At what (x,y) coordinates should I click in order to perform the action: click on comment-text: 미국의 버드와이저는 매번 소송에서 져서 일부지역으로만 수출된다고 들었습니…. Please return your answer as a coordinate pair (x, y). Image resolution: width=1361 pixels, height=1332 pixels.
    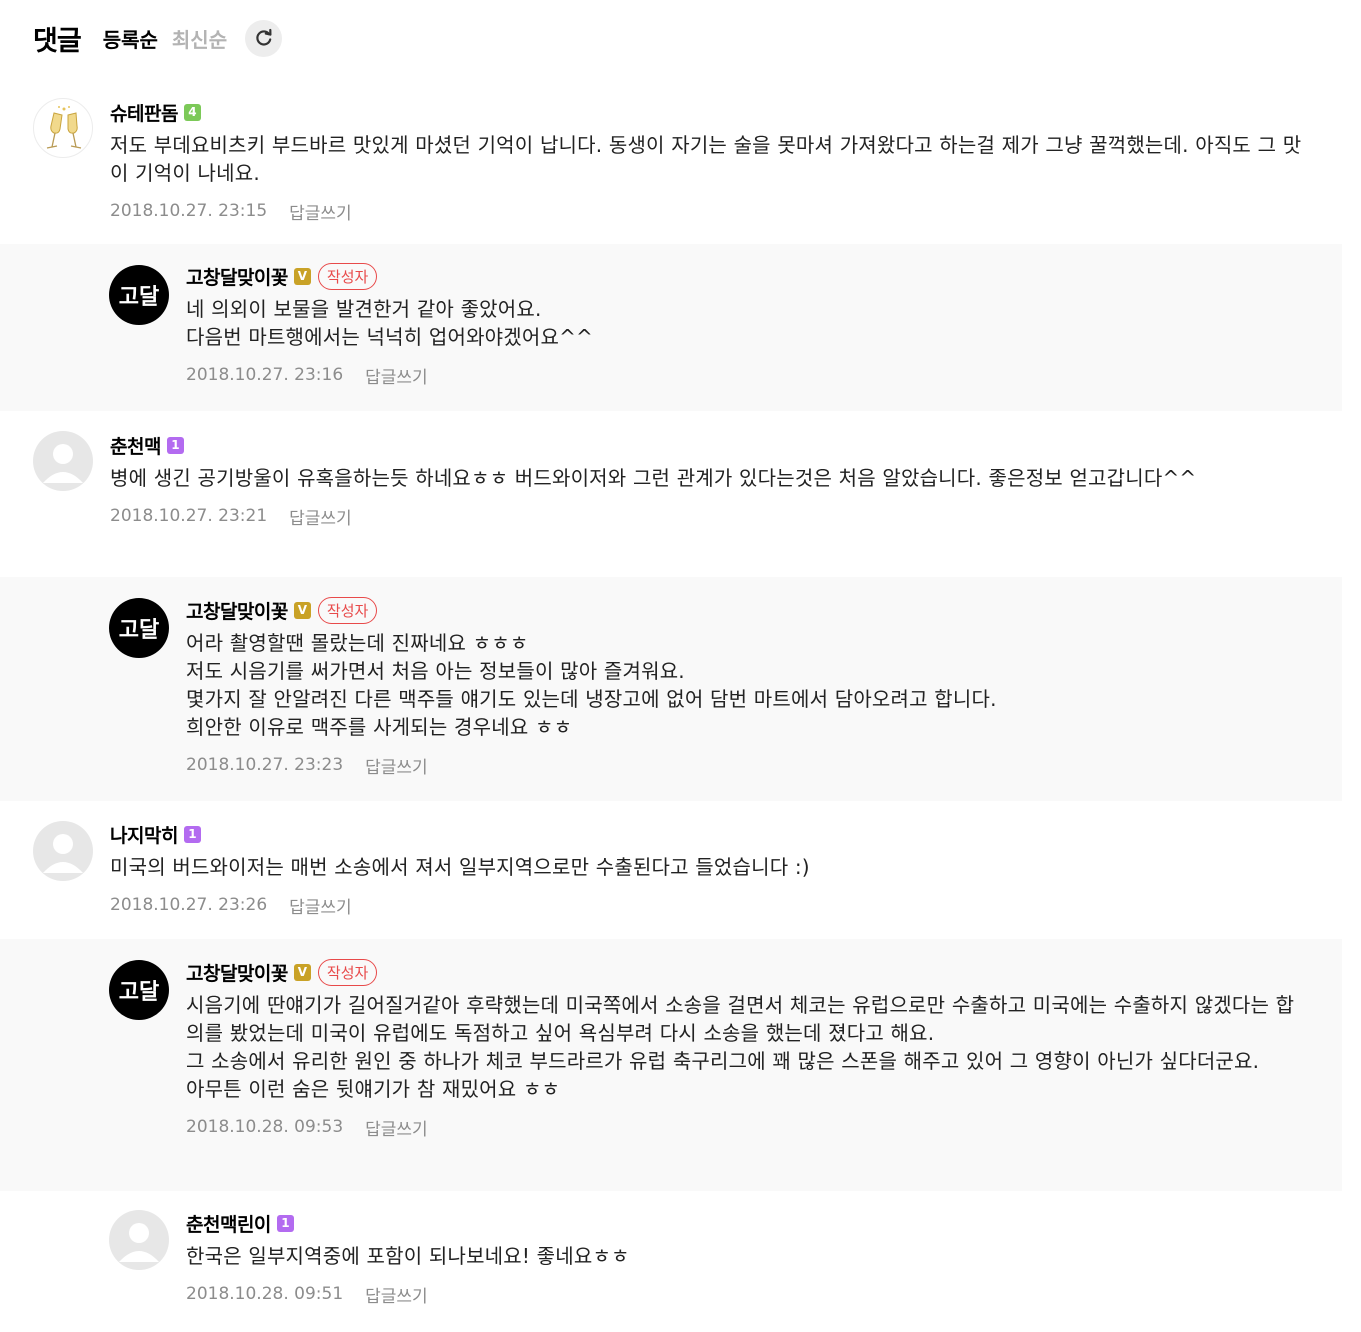
    Looking at the image, I should click on (460, 867).